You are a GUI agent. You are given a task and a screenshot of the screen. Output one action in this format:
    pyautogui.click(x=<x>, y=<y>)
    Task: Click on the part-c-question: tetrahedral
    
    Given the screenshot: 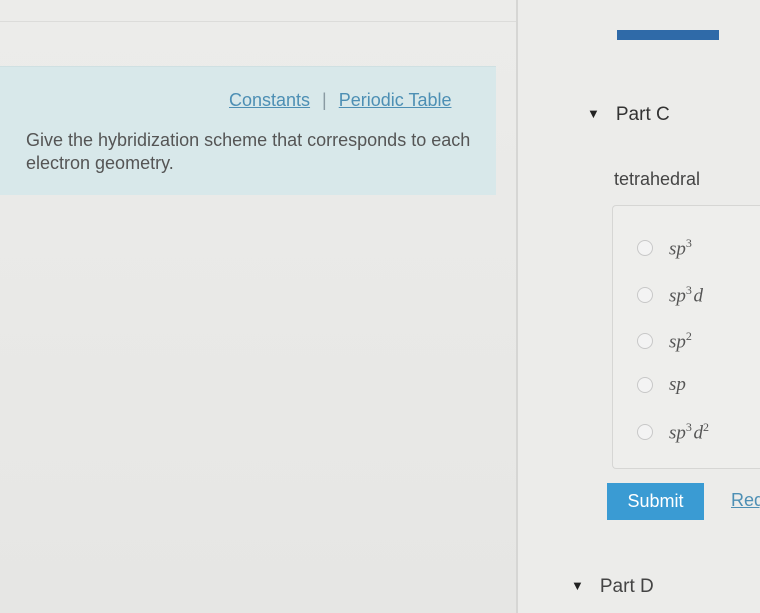 What is the action you would take?
    pyautogui.click(x=657, y=179)
    